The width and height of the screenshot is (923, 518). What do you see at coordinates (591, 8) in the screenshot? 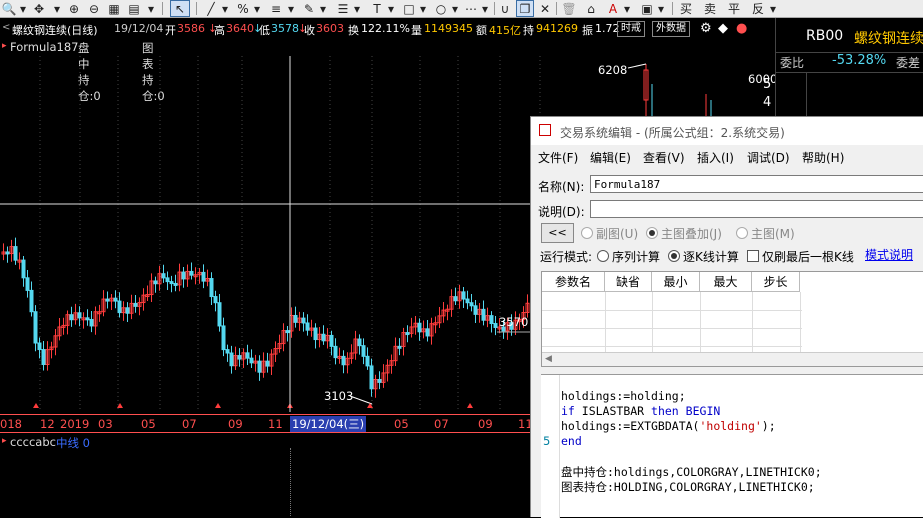
I see `lock-icon: ⌂` at bounding box center [591, 8].